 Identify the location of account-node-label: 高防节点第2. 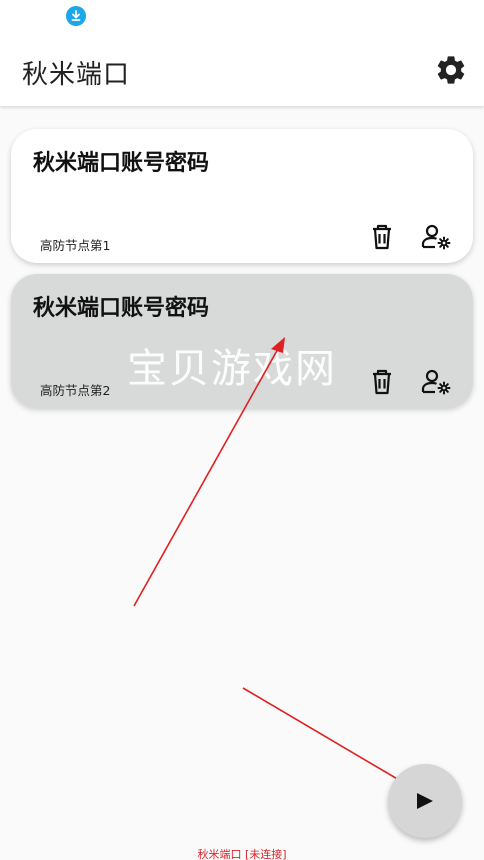
(75, 390).